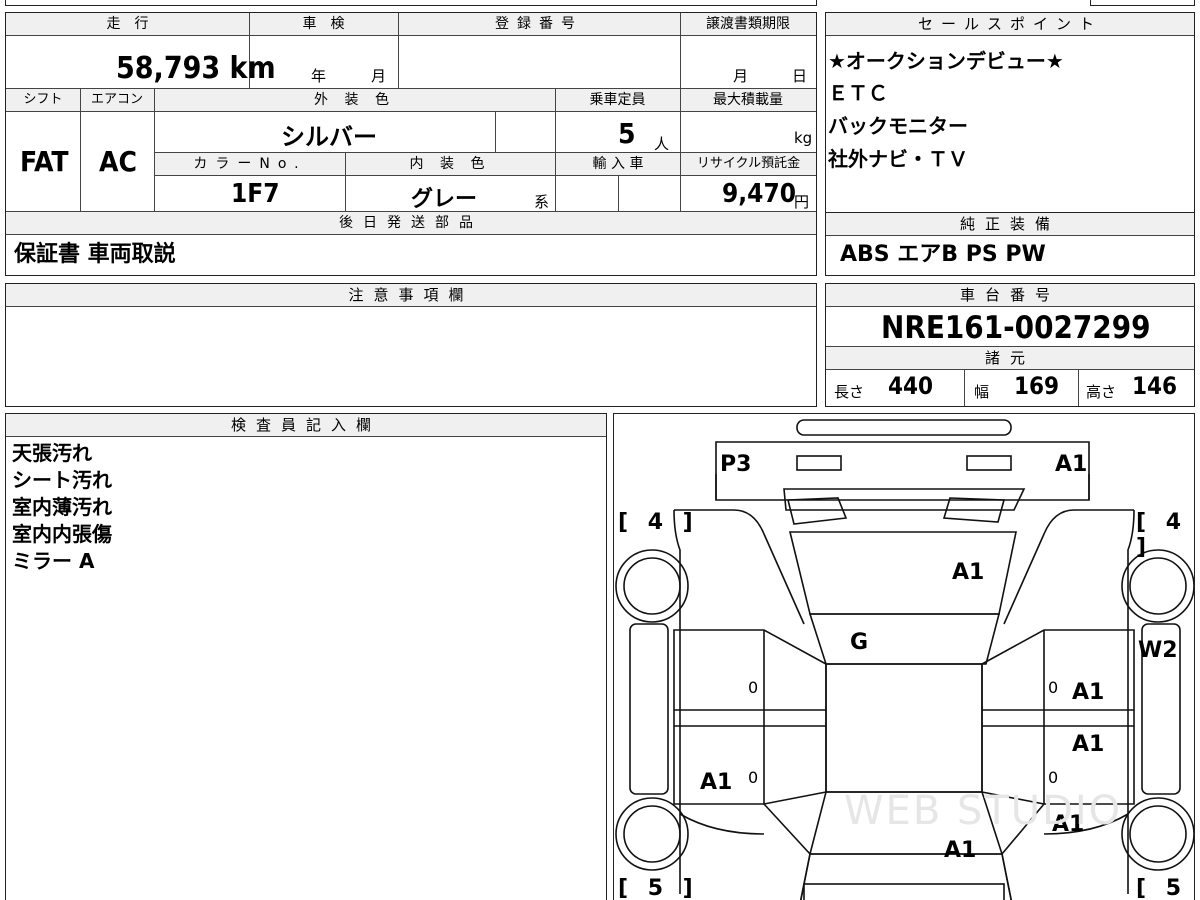 This screenshot has width=1200, height=900. I want to click on inspector-line-1: 天張汚れ, so click(52, 453).